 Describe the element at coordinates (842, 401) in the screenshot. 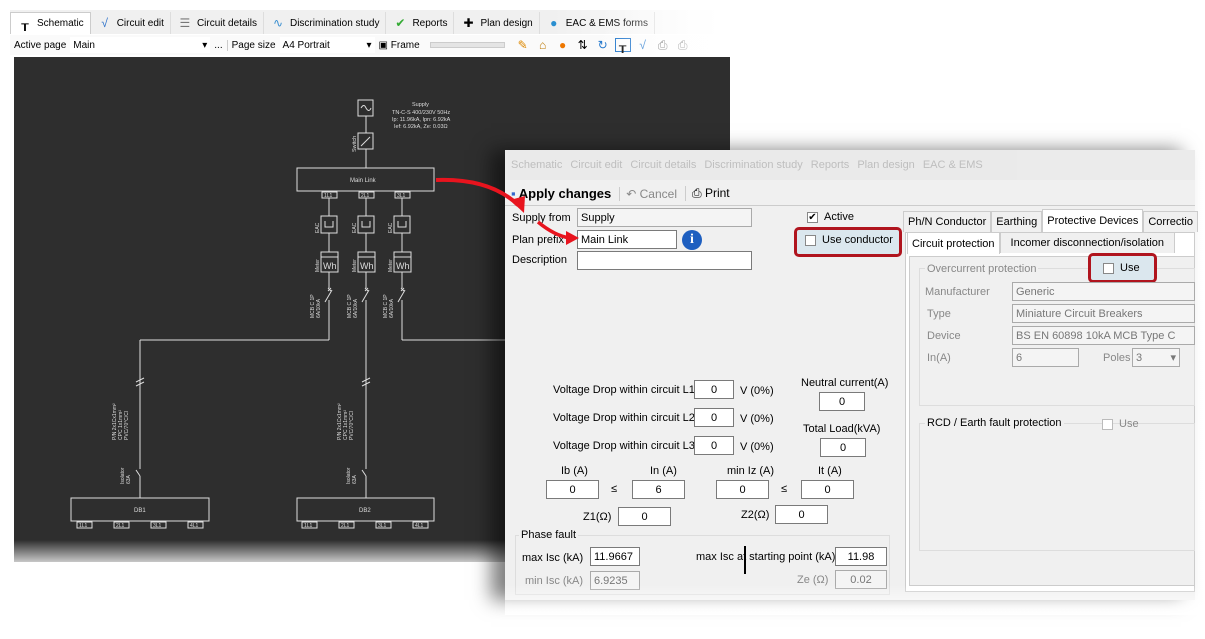

I see `neutral-current-field: 0` at that location.